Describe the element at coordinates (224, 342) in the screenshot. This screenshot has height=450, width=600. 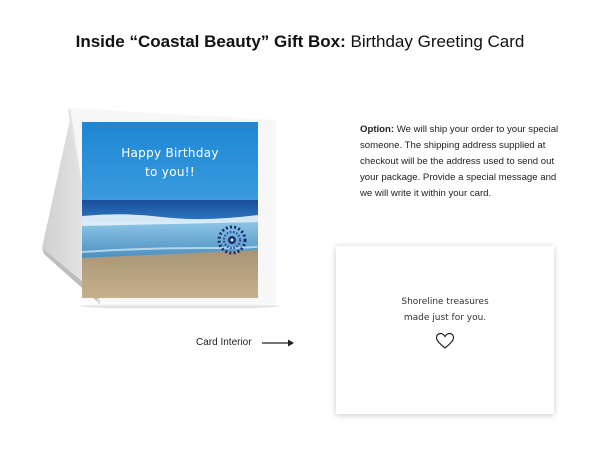
I see `card-interior-label: Card Interior` at that location.